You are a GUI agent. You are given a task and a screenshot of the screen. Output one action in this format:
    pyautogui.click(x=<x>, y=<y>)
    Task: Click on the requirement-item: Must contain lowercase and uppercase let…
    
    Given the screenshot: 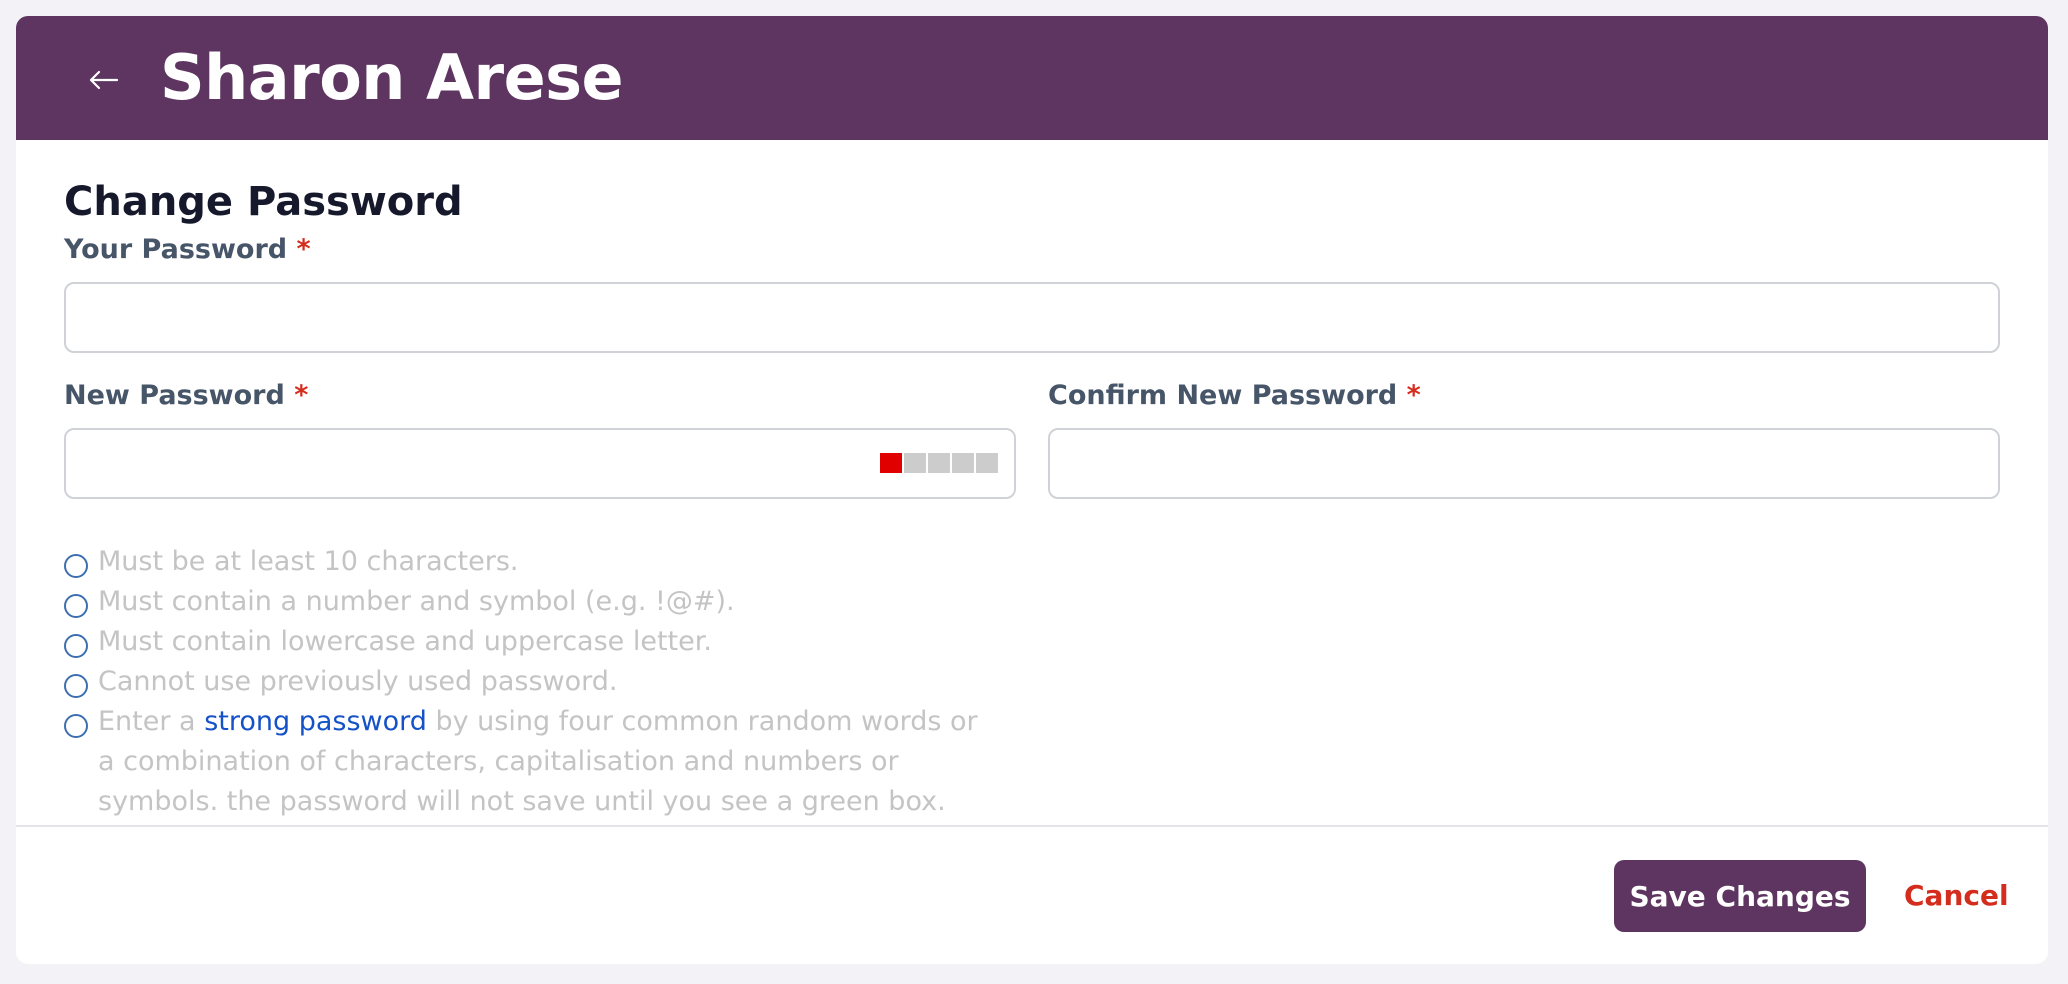 What is the action you would take?
    pyautogui.click(x=544, y=642)
    